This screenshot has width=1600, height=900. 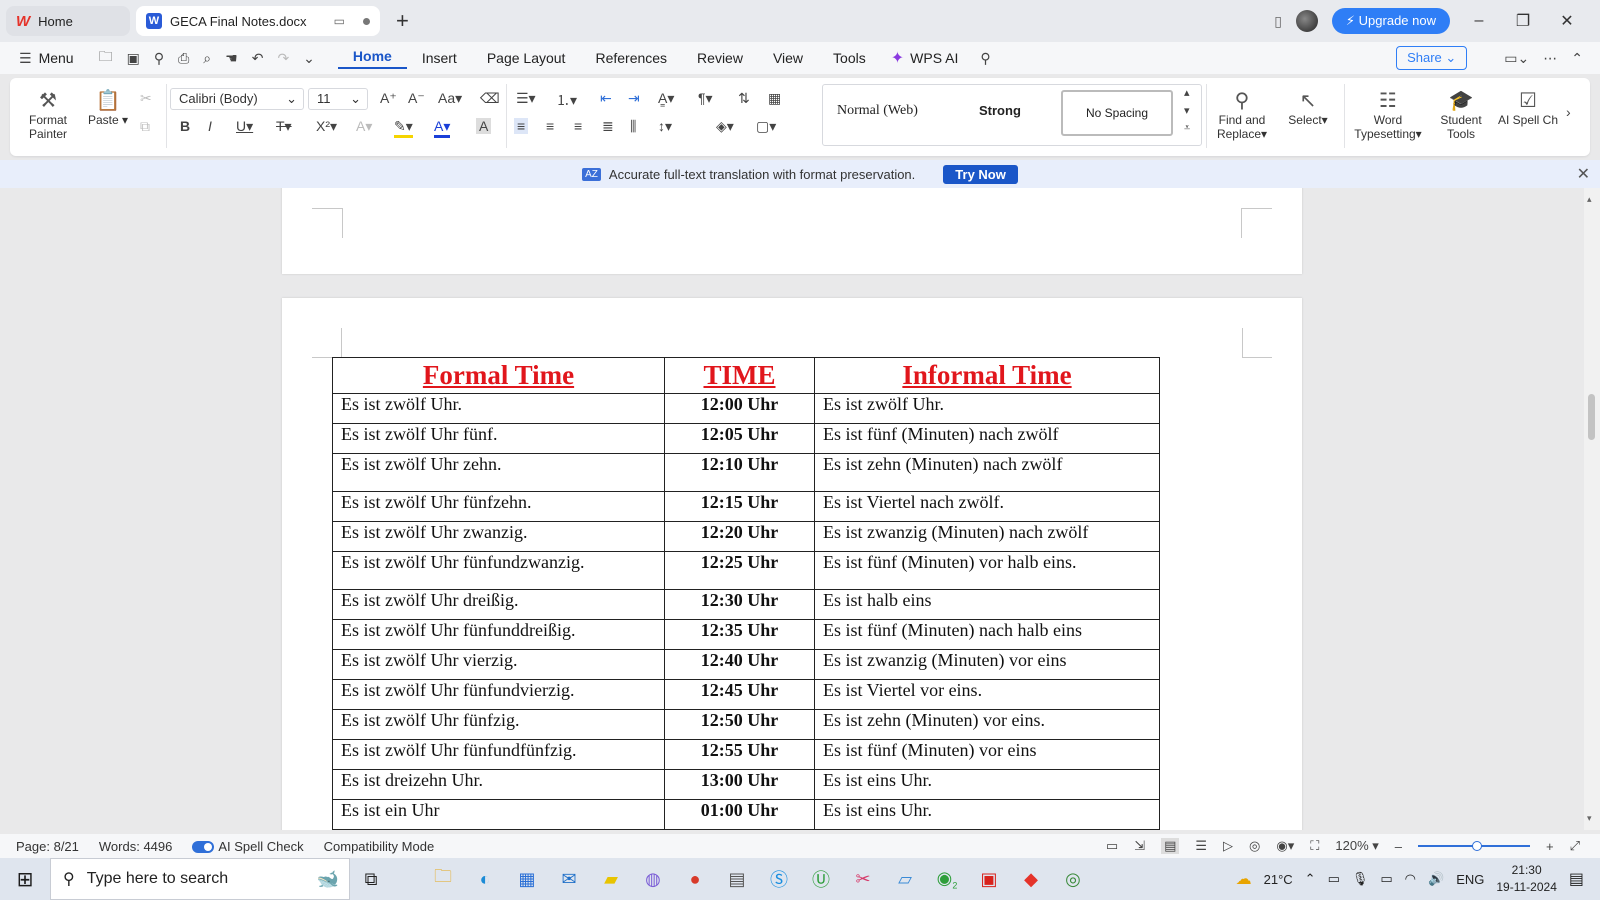 What do you see at coordinates (207, 58) in the screenshot?
I see `print-preview-icon: ⌕` at bounding box center [207, 58].